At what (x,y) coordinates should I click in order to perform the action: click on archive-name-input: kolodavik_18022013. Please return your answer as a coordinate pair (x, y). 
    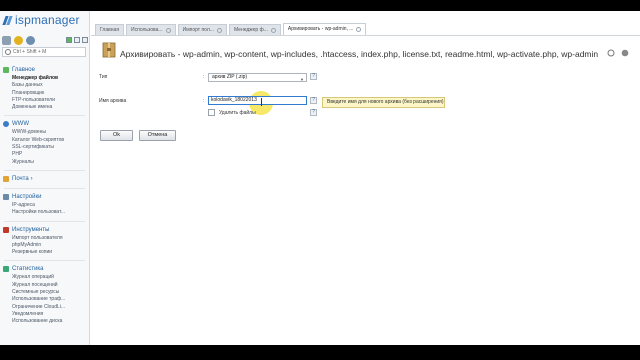
    Looking at the image, I should click on (257, 100).